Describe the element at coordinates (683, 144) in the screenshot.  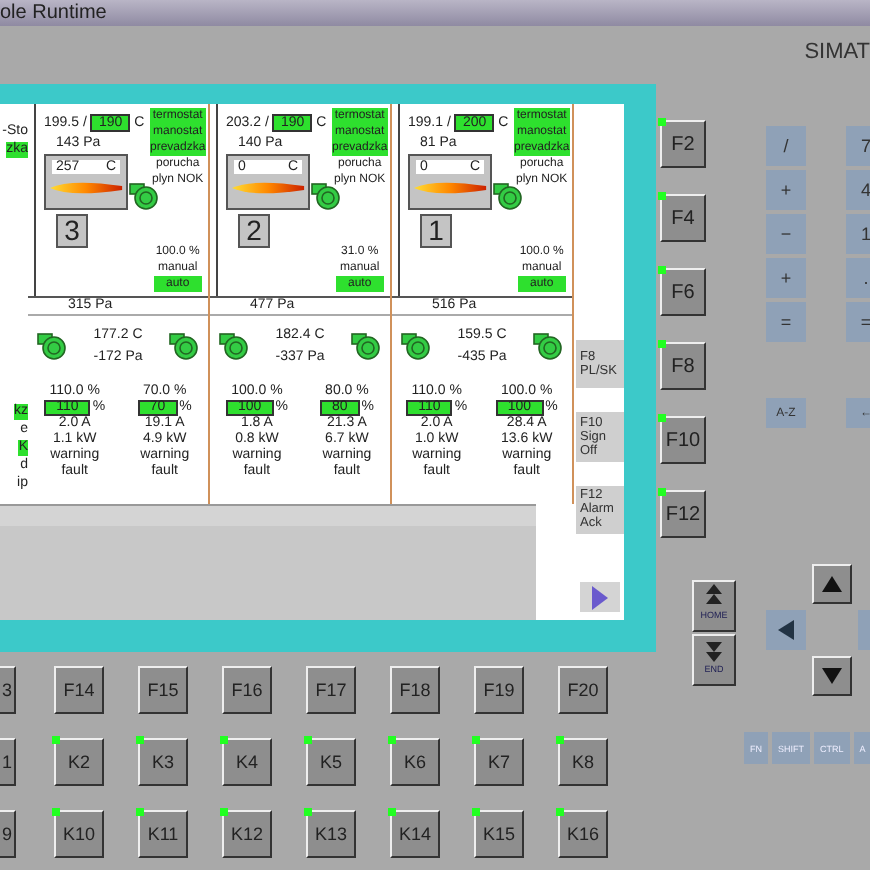
I see `function-key: F2` at that location.